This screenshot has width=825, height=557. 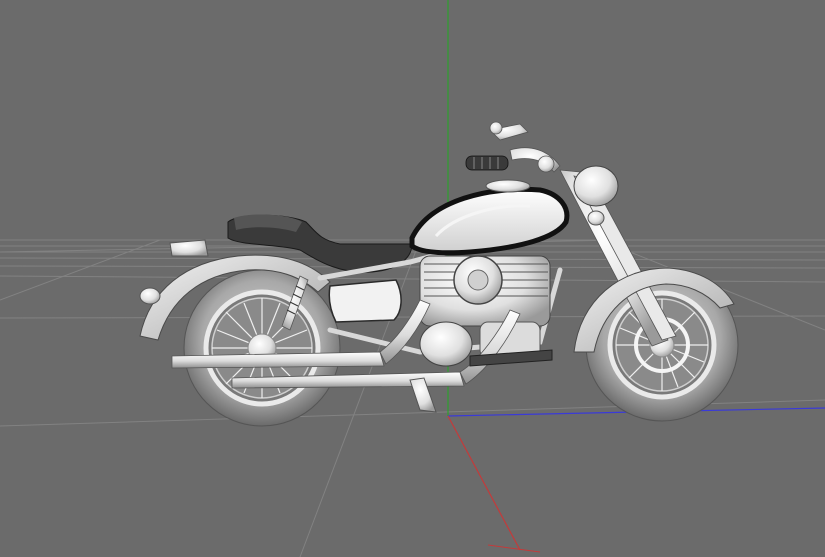 What do you see at coordinates (508, 186) in the screenshot?
I see `tank-cap-console` at bounding box center [508, 186].